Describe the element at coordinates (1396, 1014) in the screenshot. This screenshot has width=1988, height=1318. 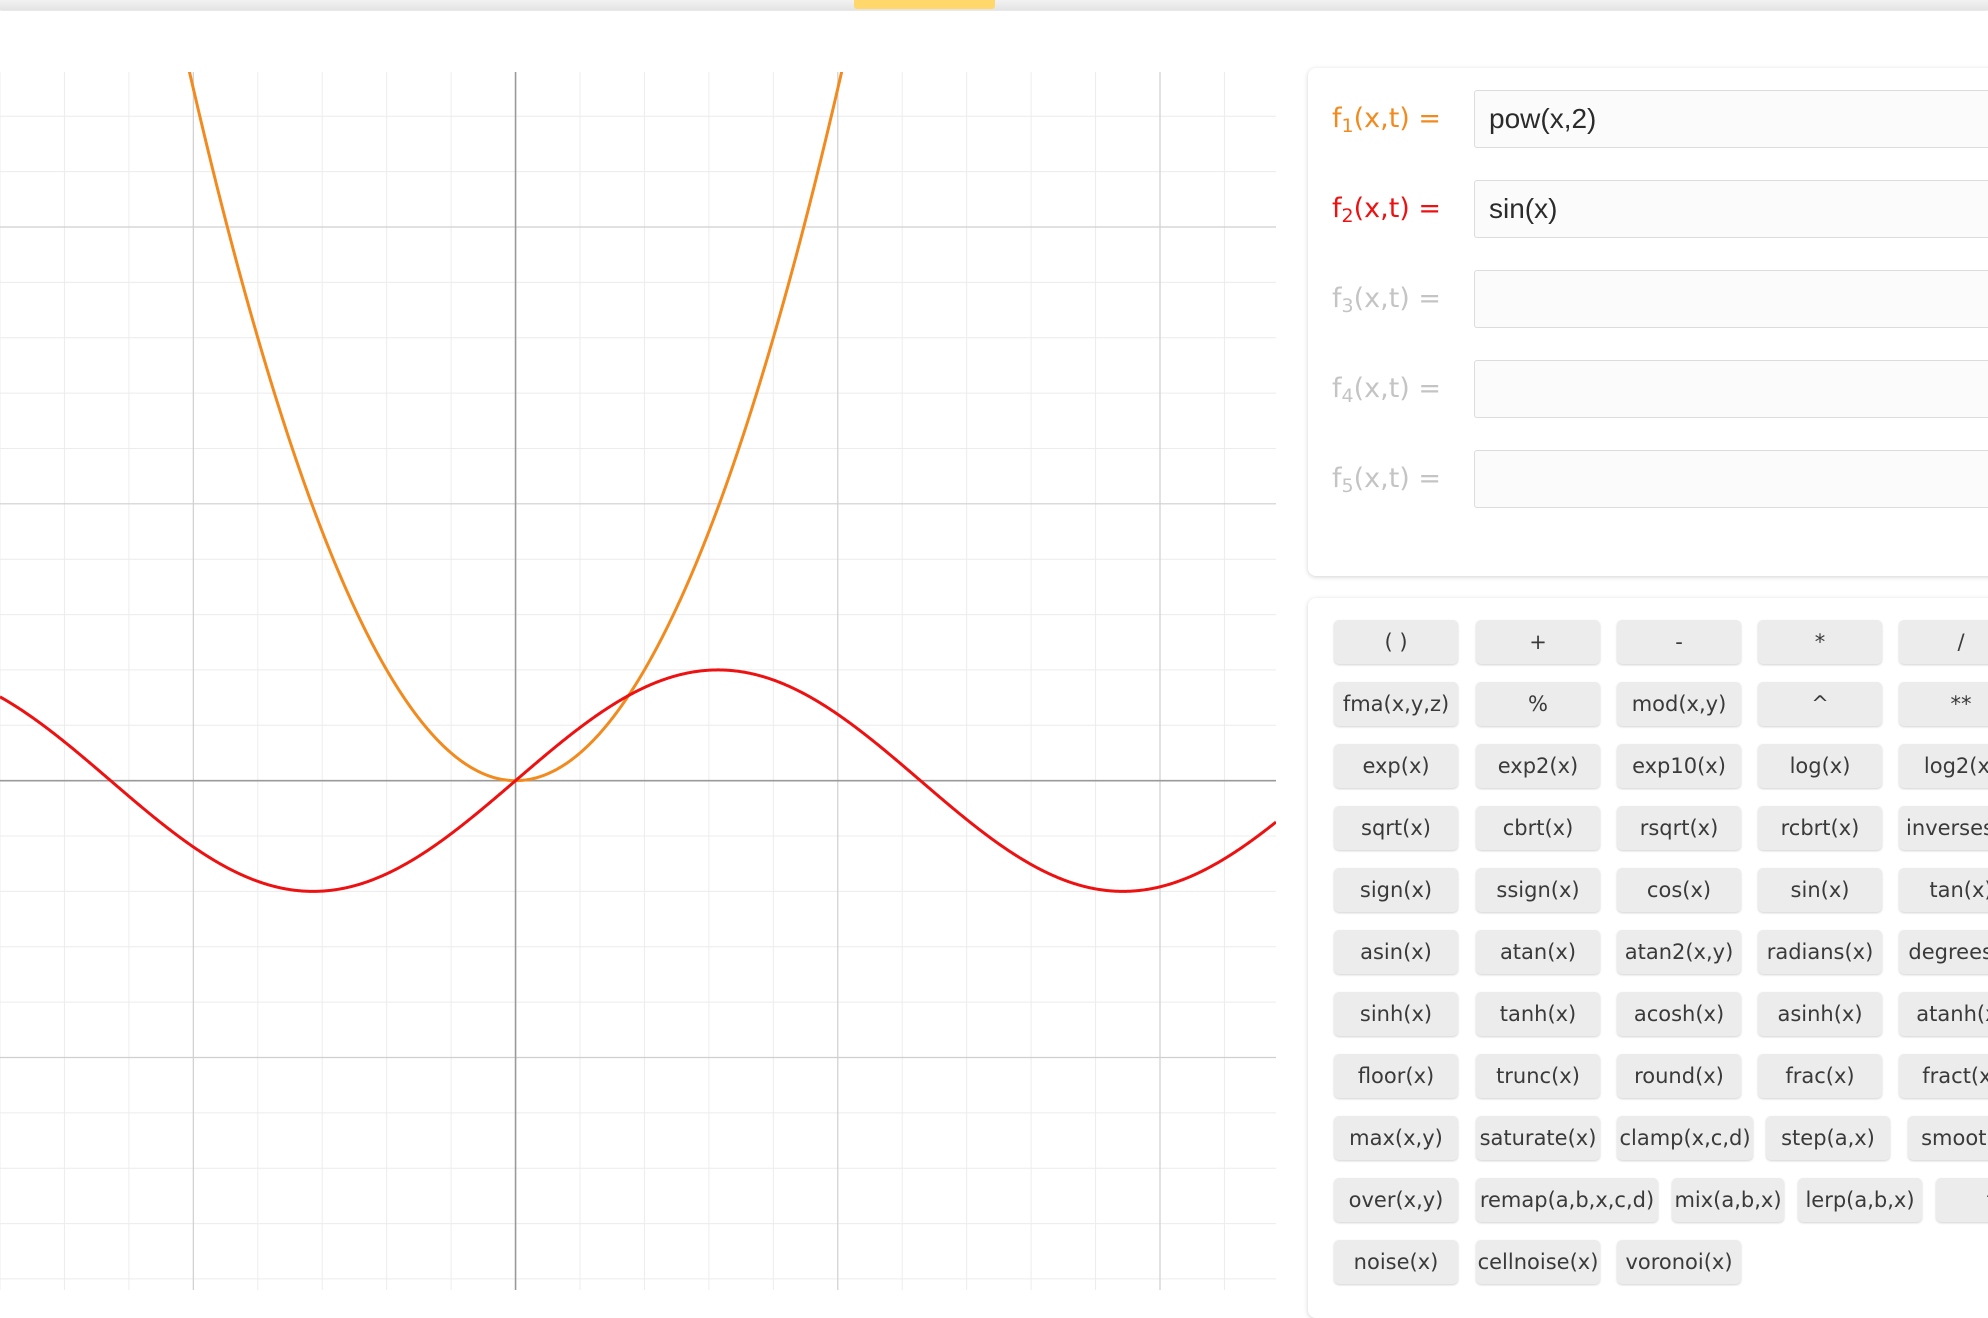
I see `insert-button-sinh-x: sinh(x)` at that location.